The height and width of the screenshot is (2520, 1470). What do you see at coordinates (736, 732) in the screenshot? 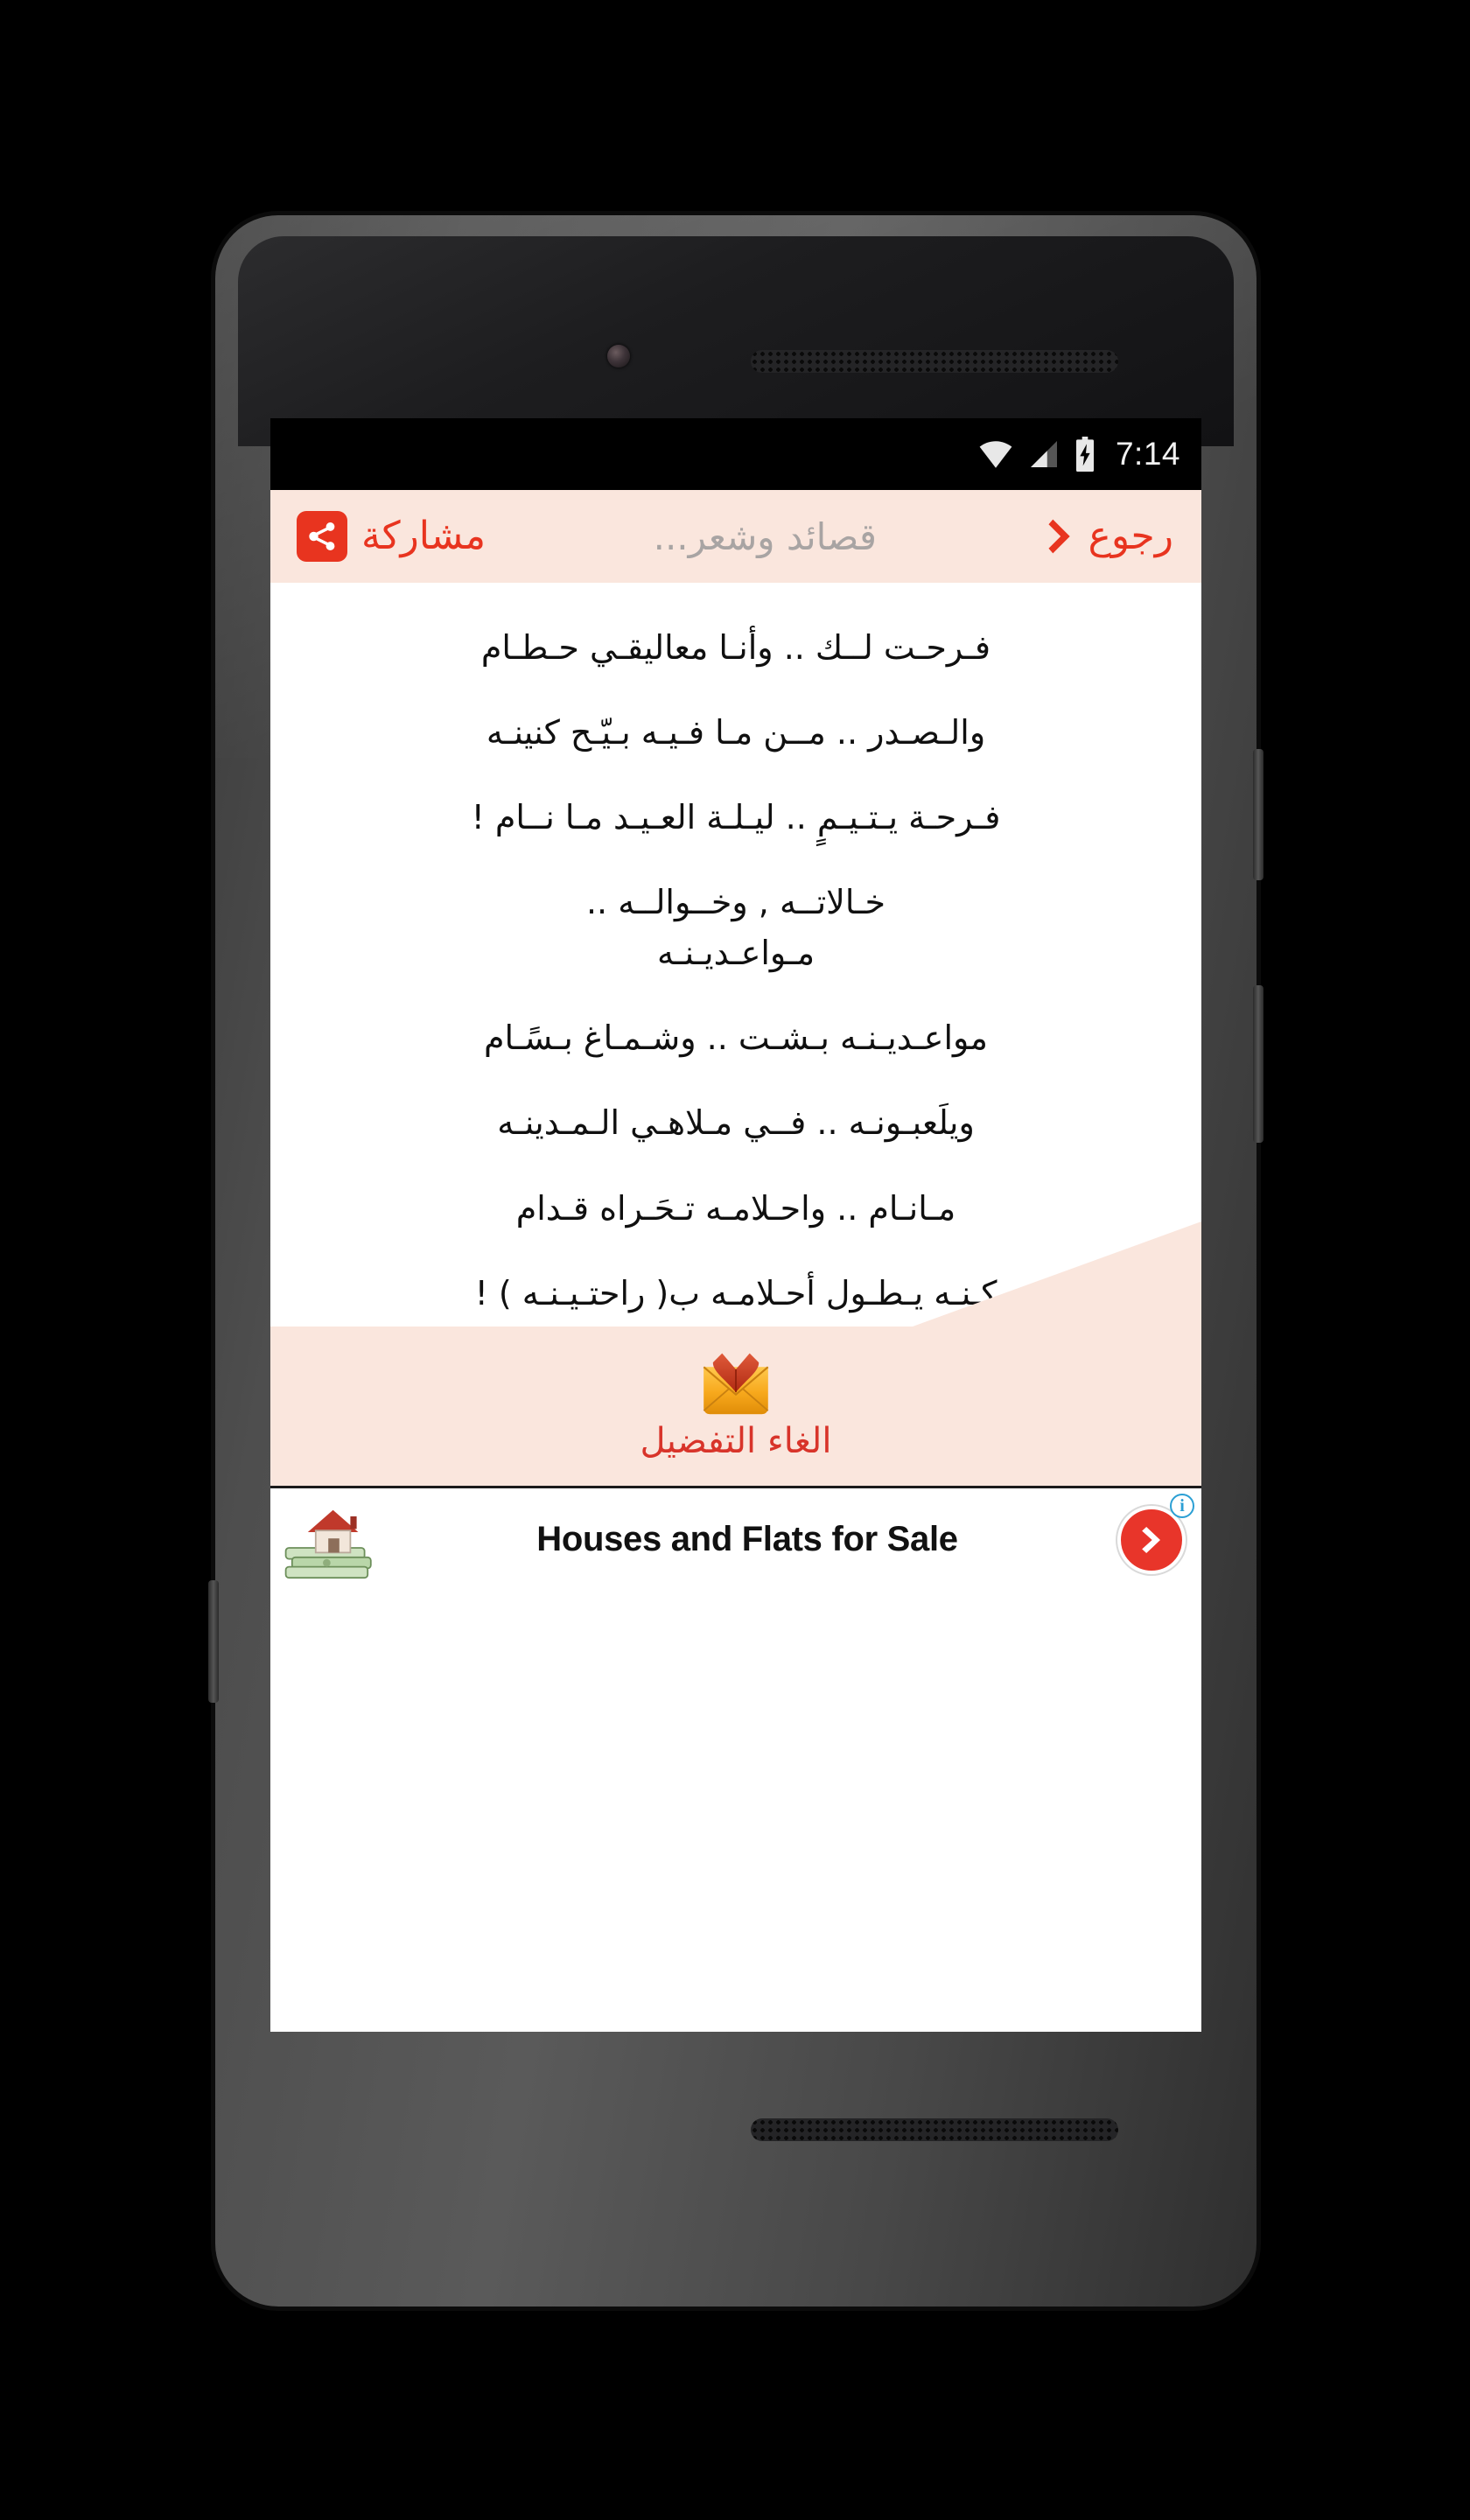
I see `poem-line: والـصـدر .. مــن مـا فـيـه بـيّـح كنينـه` at bounding box center [736, 732].